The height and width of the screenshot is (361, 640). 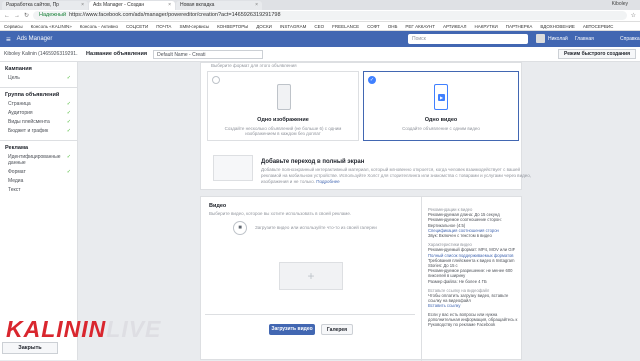 I want to click on user-menu: Николай Главная, so click(x=565, y=38).